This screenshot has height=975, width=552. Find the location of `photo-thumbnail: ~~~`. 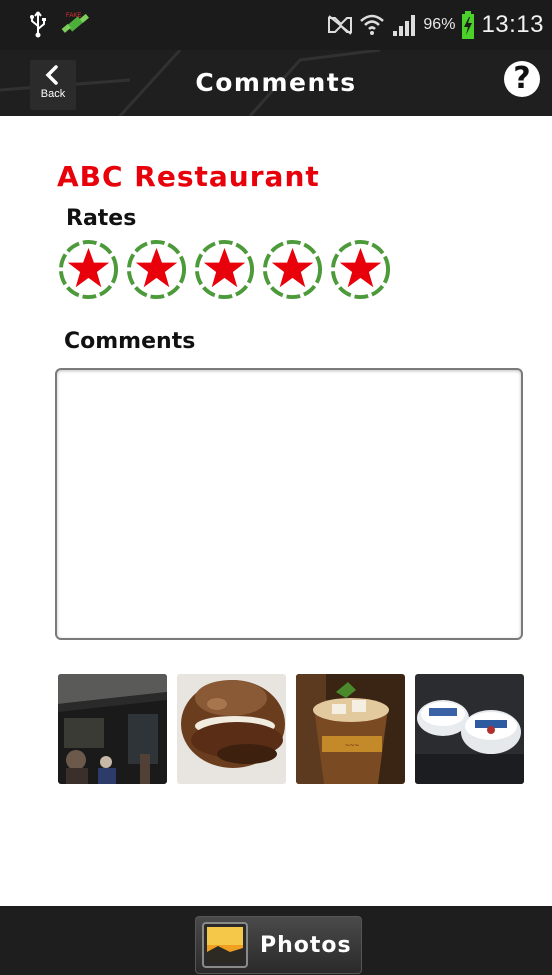

photo-thumbnail: ~~~ is located at coordinates (350, 729).